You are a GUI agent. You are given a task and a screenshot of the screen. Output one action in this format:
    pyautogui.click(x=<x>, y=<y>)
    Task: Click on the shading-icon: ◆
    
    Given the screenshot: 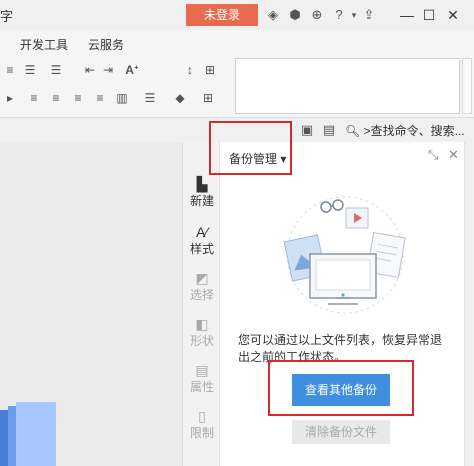 What is the action you would take?
    pyautogui.click(x=180, y=98)
    